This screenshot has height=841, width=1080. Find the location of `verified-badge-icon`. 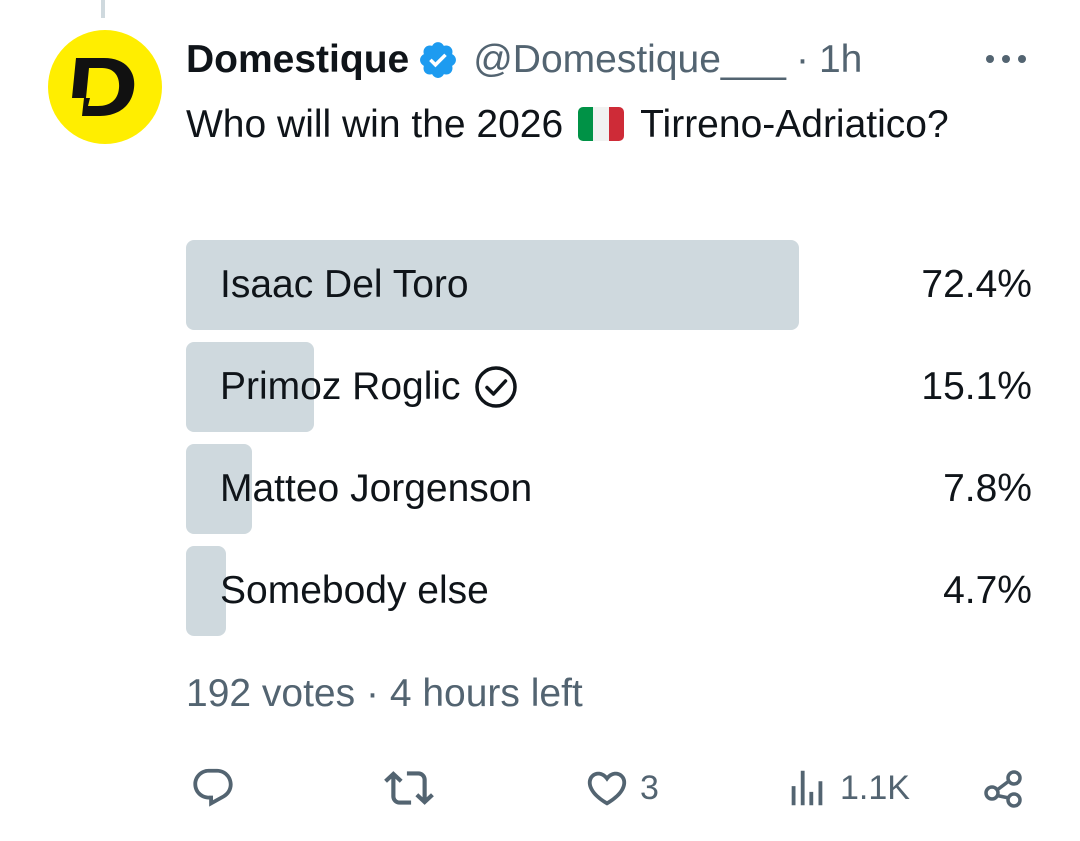

verified-badge-icon is located at coordinates (438, 60).